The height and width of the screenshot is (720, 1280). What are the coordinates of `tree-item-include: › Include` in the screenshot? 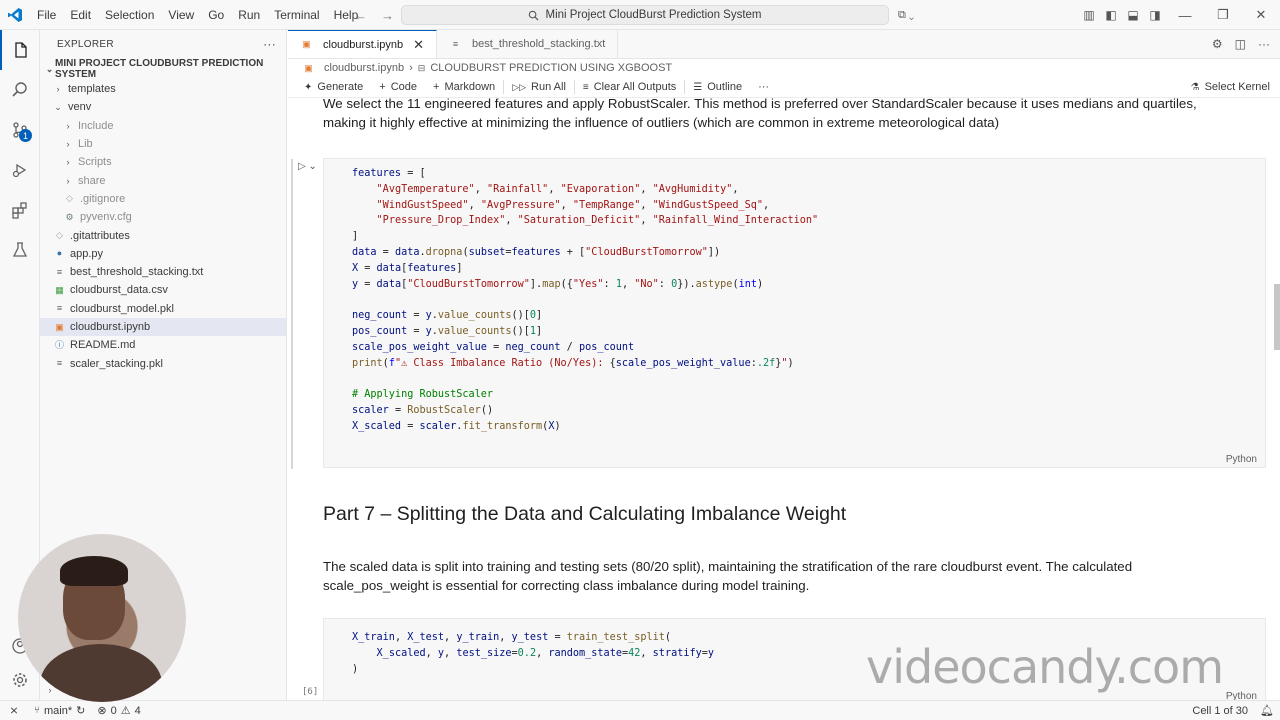 It's located at (163, 126).